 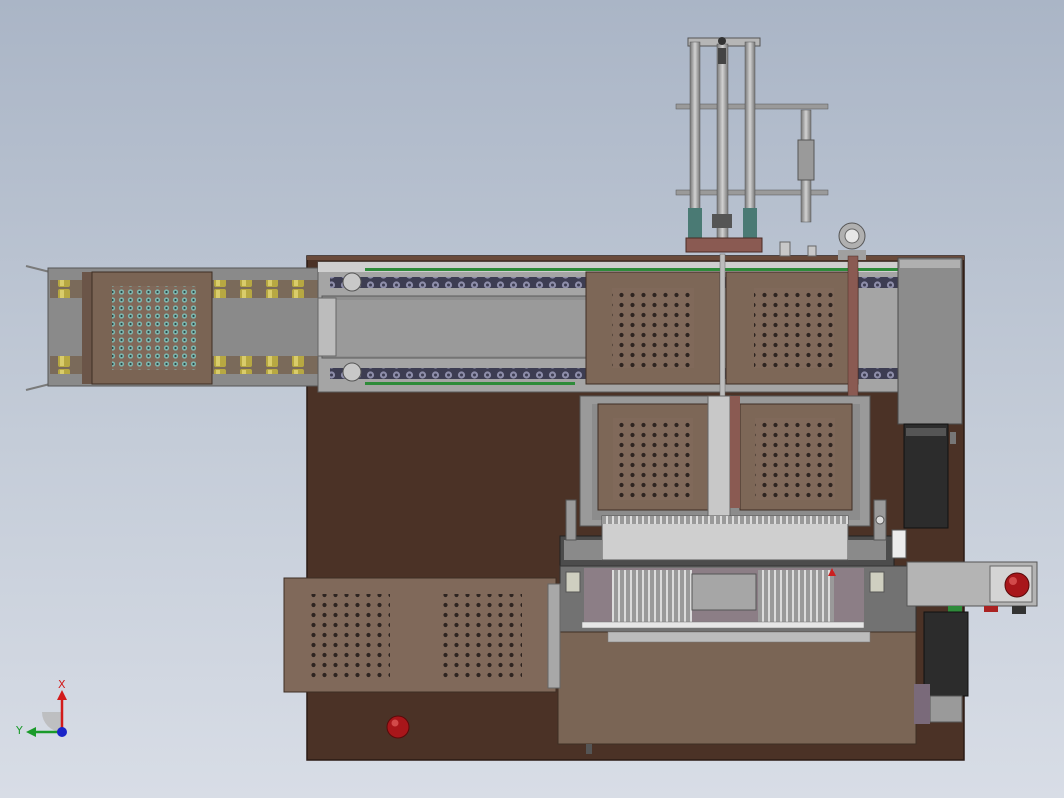 What do you see at coordinates (41, 707) in the screenshot?
I see `coordinate-triad: X Y` at bounding box center [41, 707].